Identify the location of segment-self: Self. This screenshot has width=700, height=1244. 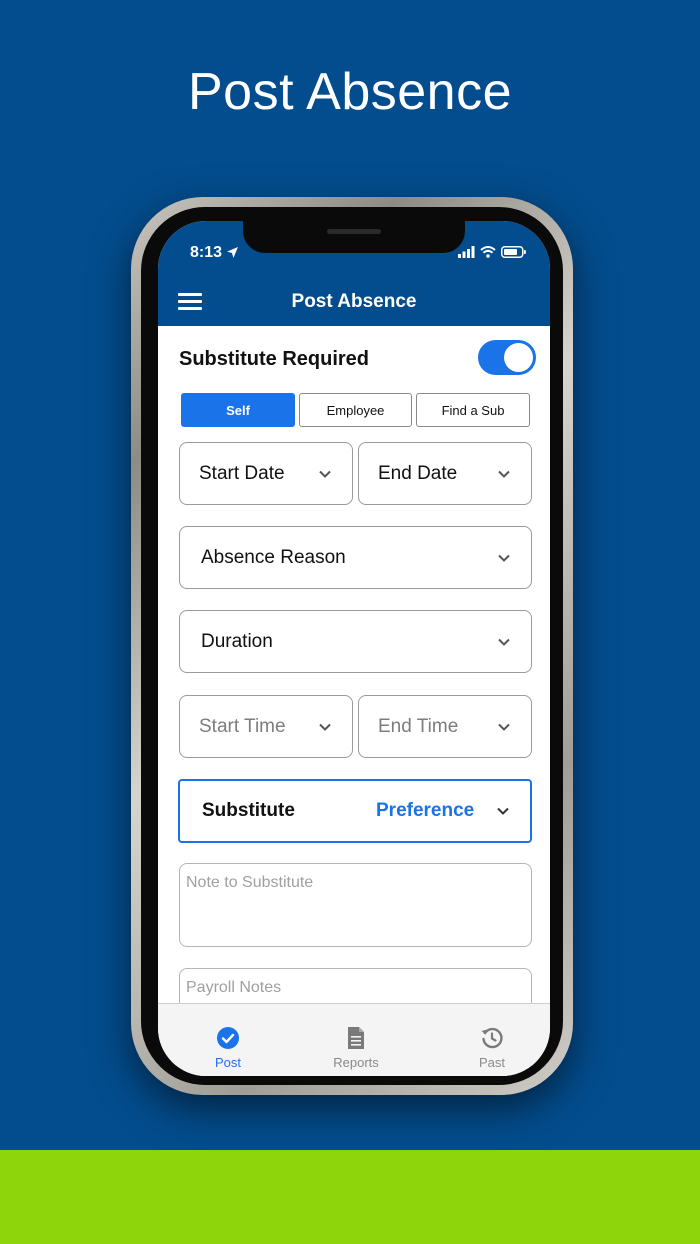
(238, 410).